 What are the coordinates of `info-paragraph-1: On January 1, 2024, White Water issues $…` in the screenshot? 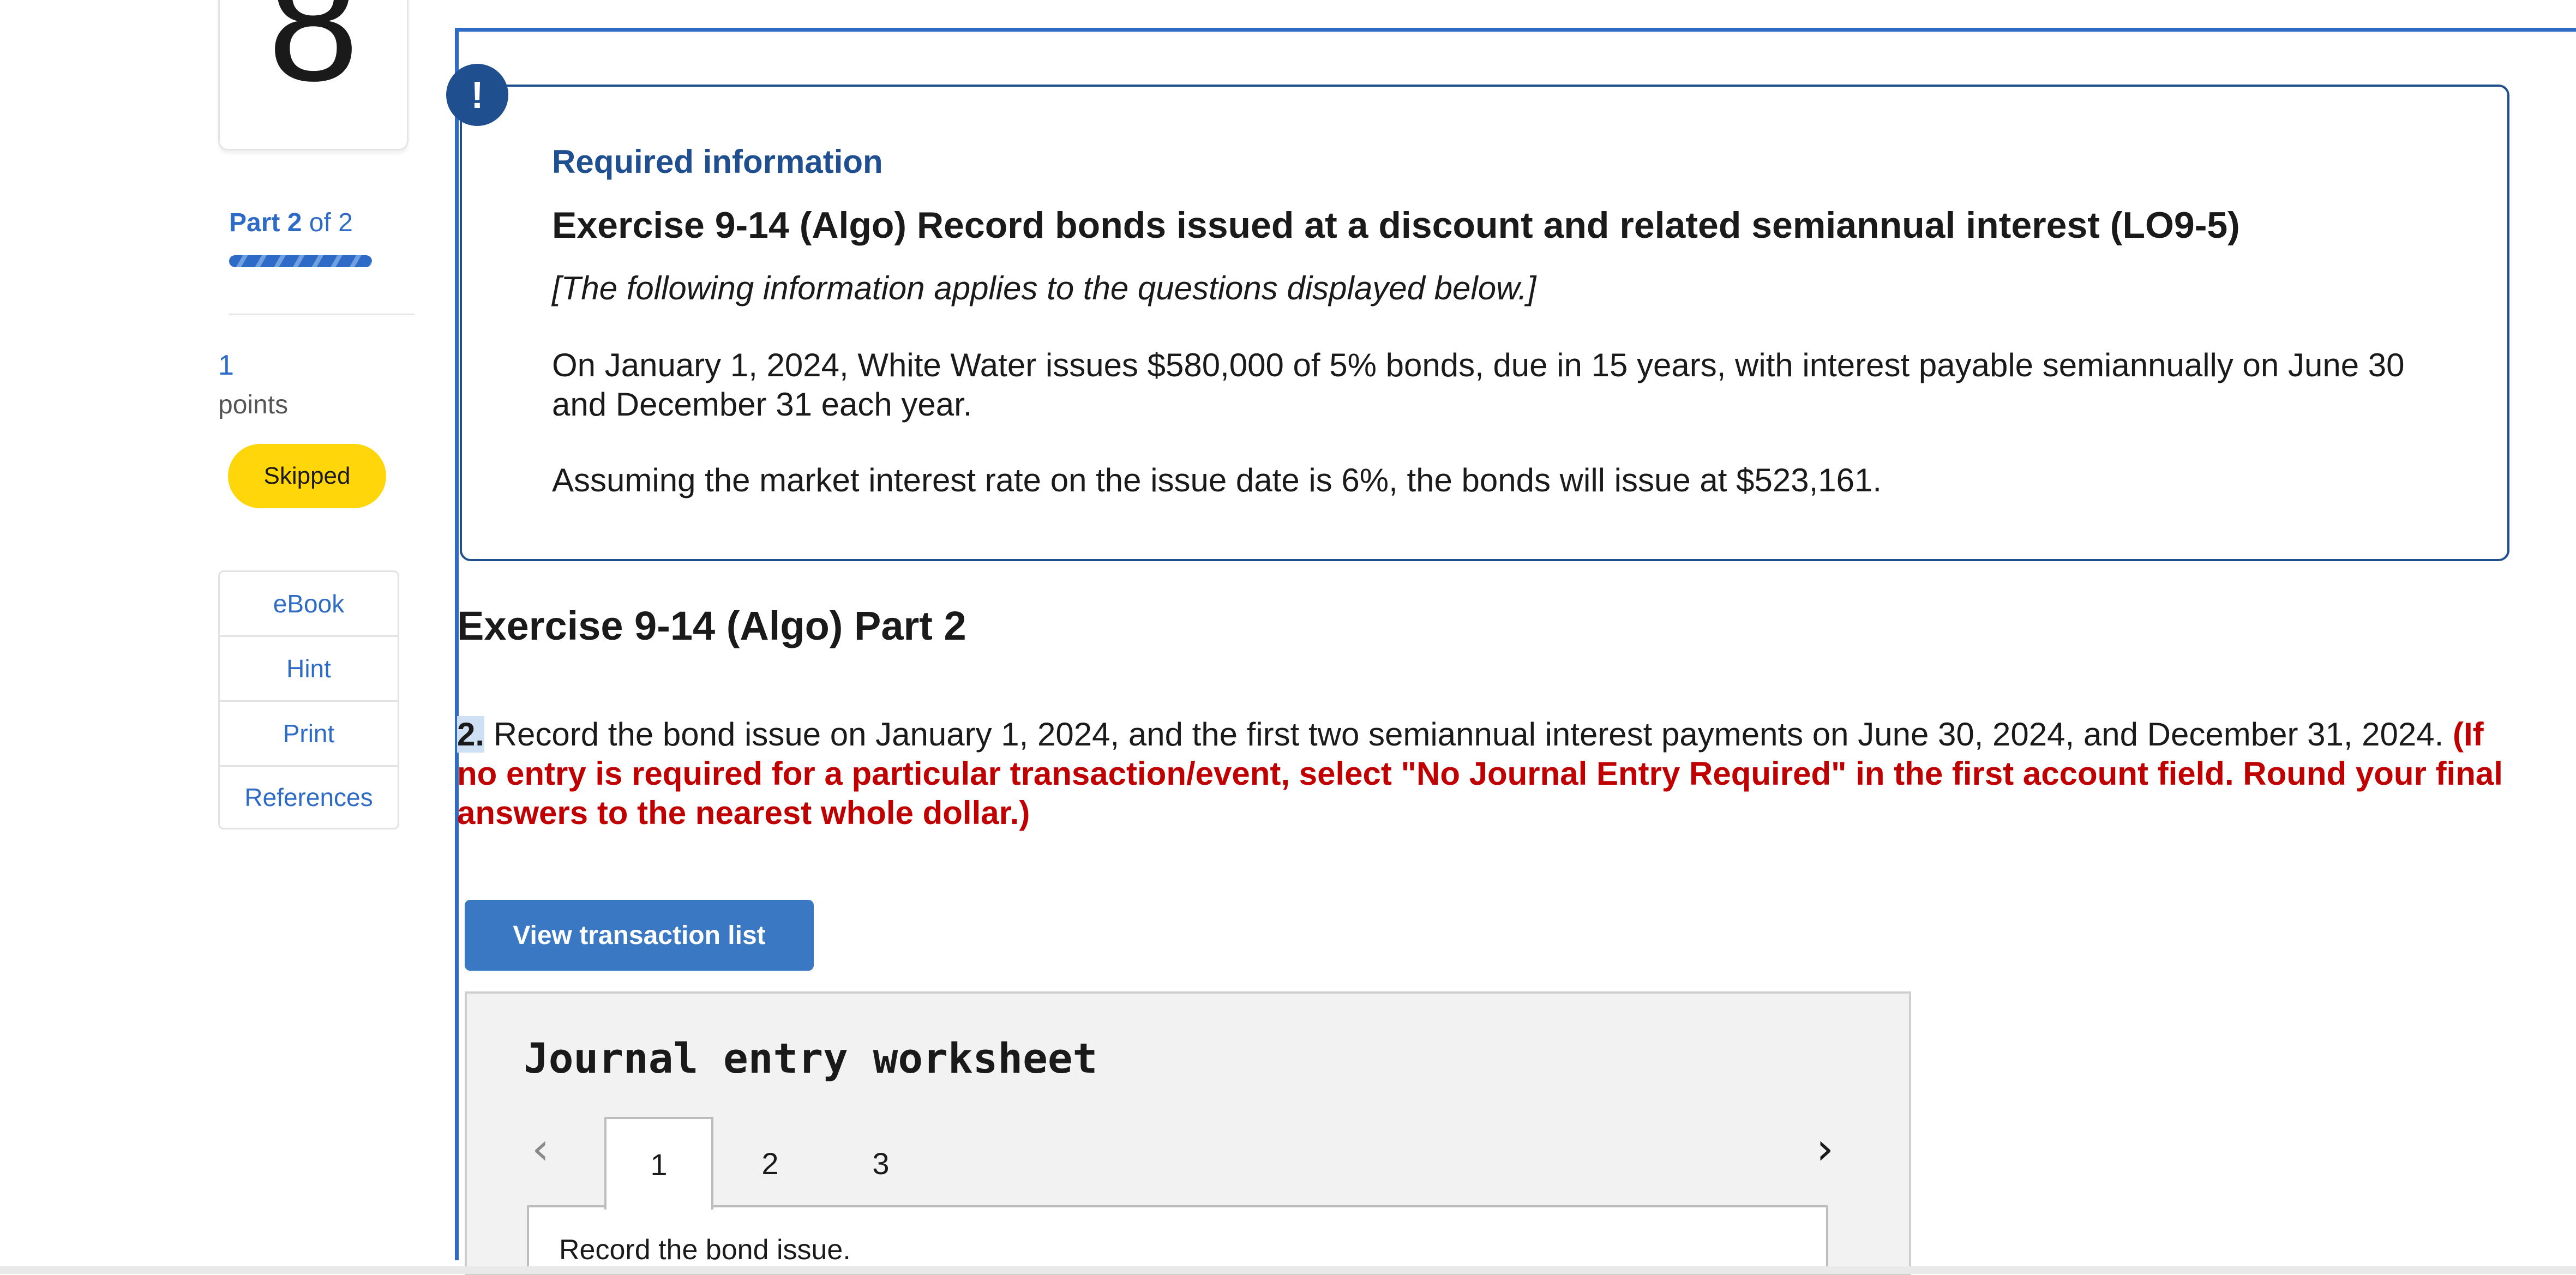 It's located at (1479, 385).